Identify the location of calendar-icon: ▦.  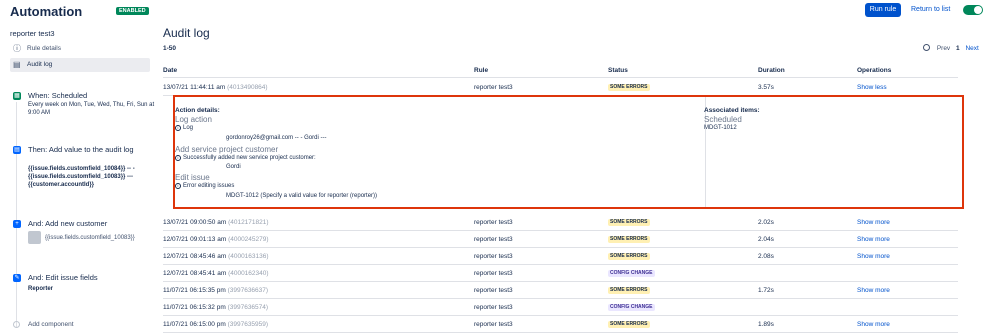
(17, 96).